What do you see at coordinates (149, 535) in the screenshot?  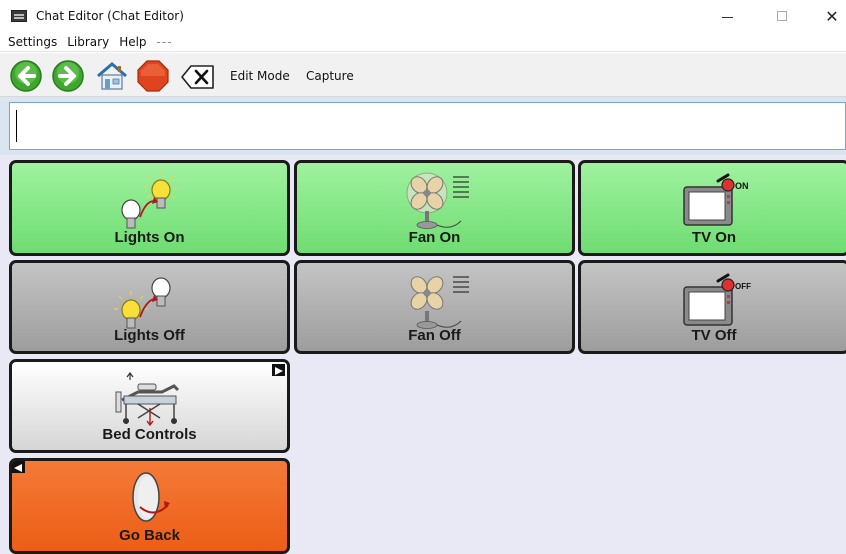 I see `button-label: Go Back` at bounding box center [149, 535].